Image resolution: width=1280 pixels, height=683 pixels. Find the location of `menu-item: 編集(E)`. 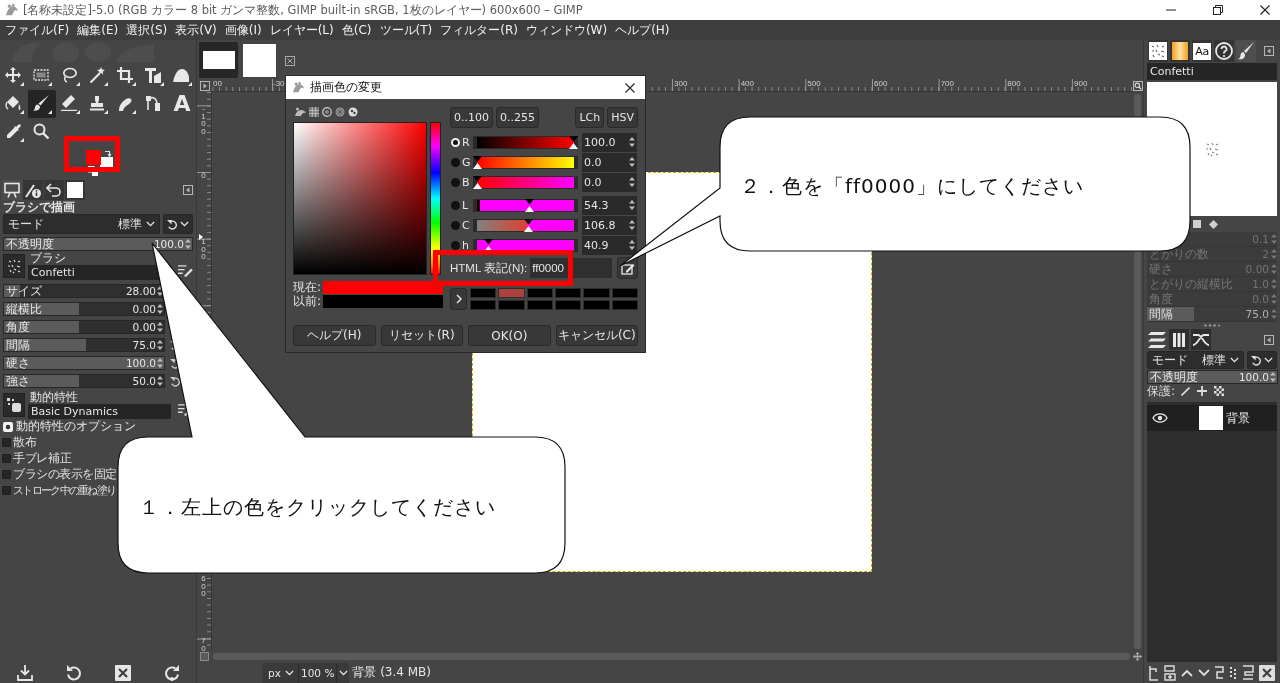

menu-item: 編集(E) is located at coordinates (98, 30).